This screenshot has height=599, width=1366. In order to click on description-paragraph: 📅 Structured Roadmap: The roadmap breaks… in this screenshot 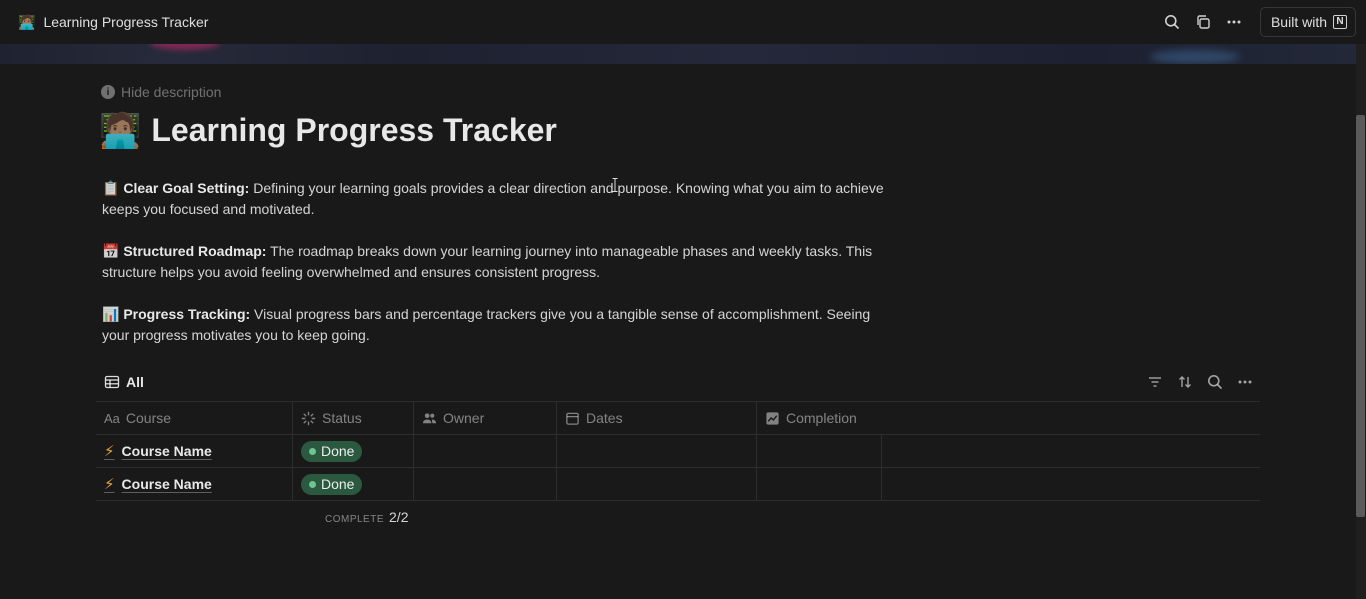, I will do `click(497, 262)`.